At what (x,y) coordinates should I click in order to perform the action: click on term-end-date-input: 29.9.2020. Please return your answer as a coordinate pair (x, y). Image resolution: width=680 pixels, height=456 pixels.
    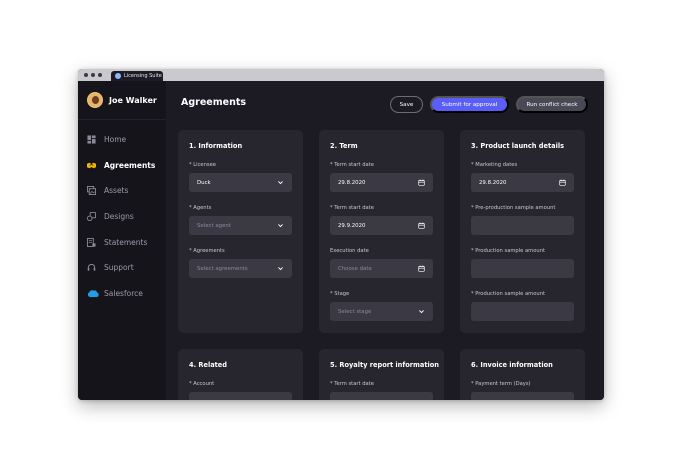
    Looking at the image, I should click on (381, 225).